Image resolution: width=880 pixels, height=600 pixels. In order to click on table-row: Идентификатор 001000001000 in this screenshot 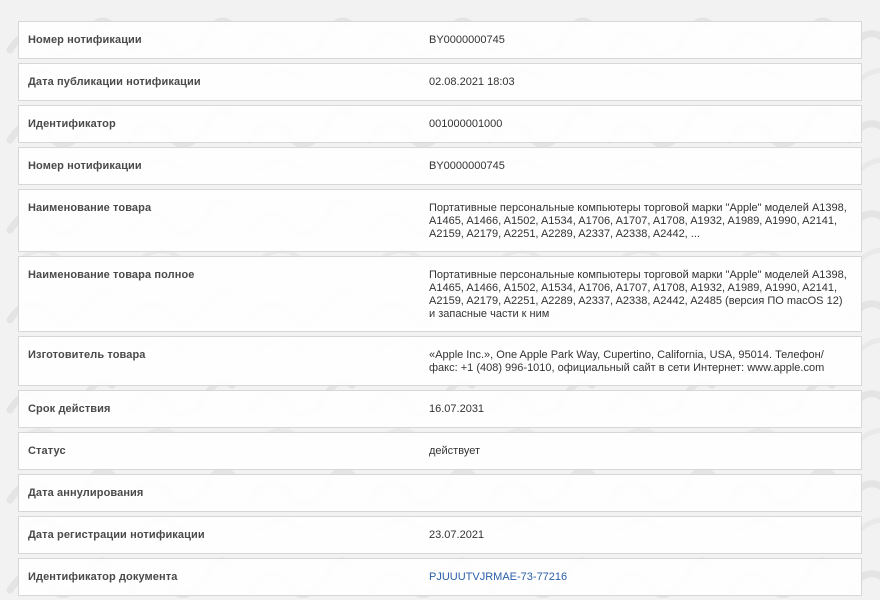, I will do `click(440, 124)`.